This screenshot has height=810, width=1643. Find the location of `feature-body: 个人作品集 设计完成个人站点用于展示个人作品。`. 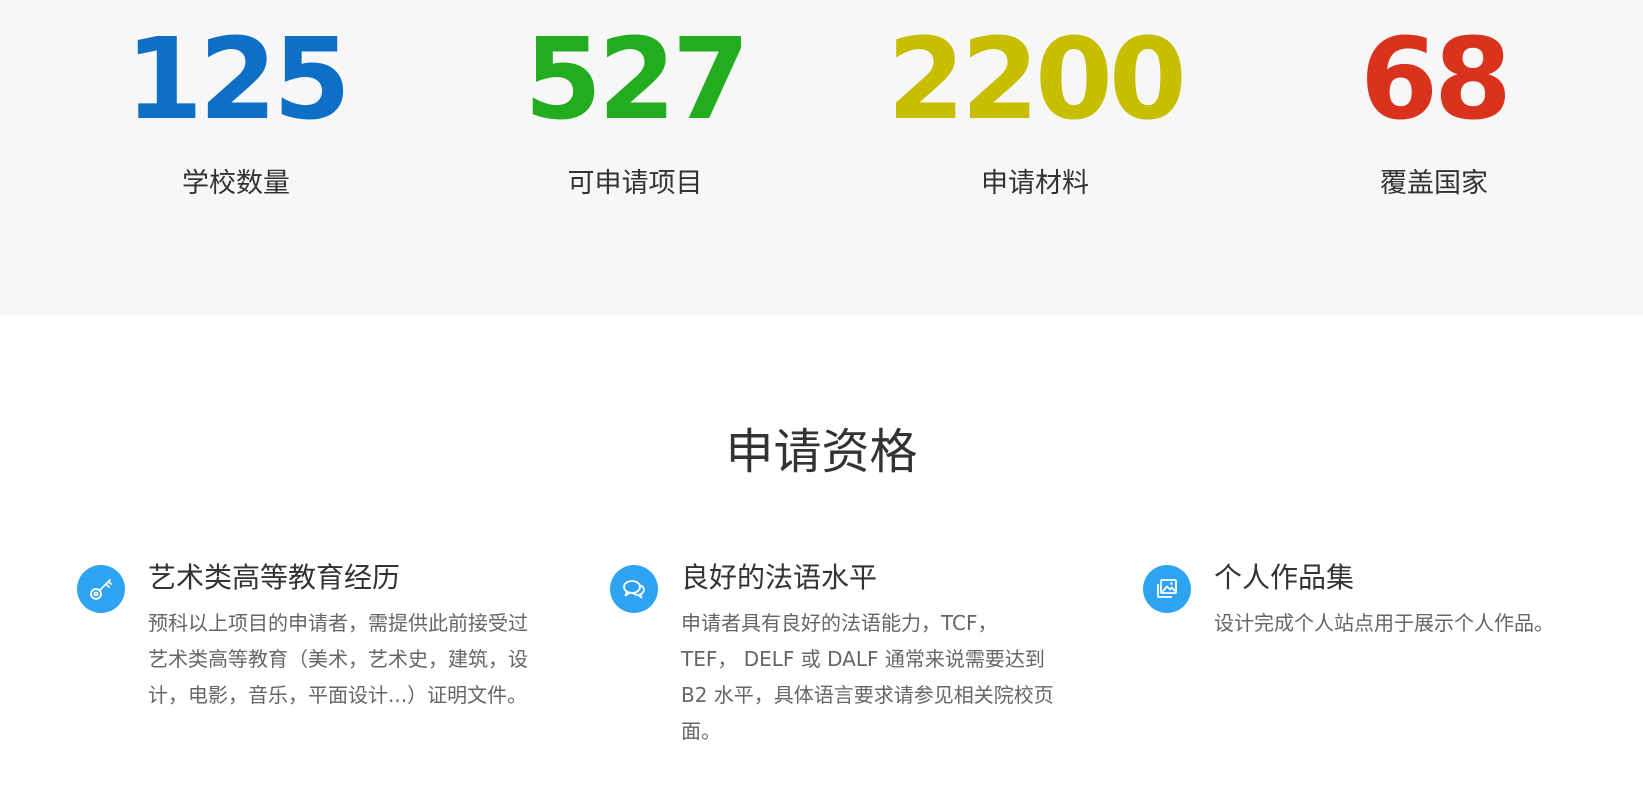

feature-body: 个人作品集 设计完成个人站点用于展示个人作品。 is located at coordinates (1423, 600).